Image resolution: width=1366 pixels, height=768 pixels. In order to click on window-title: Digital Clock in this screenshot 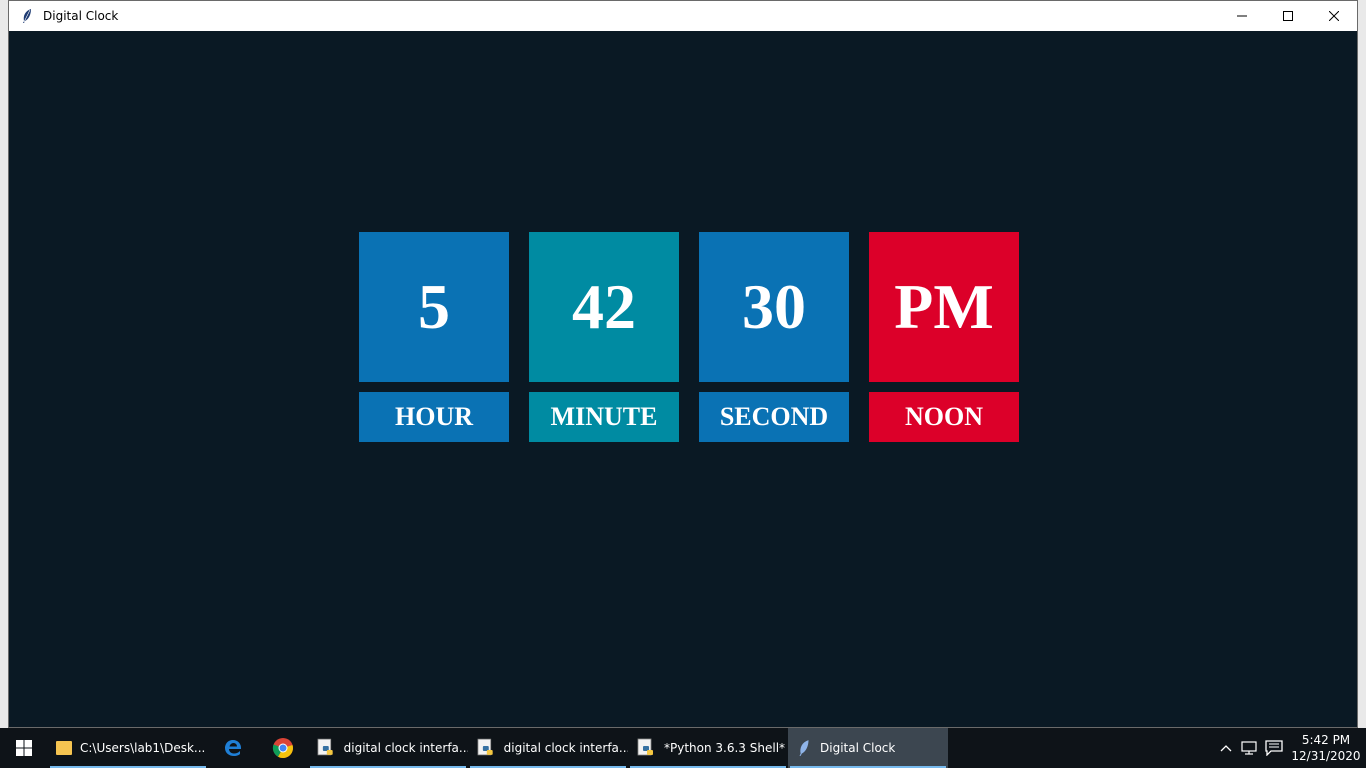, I will do `click(81, 16)`.